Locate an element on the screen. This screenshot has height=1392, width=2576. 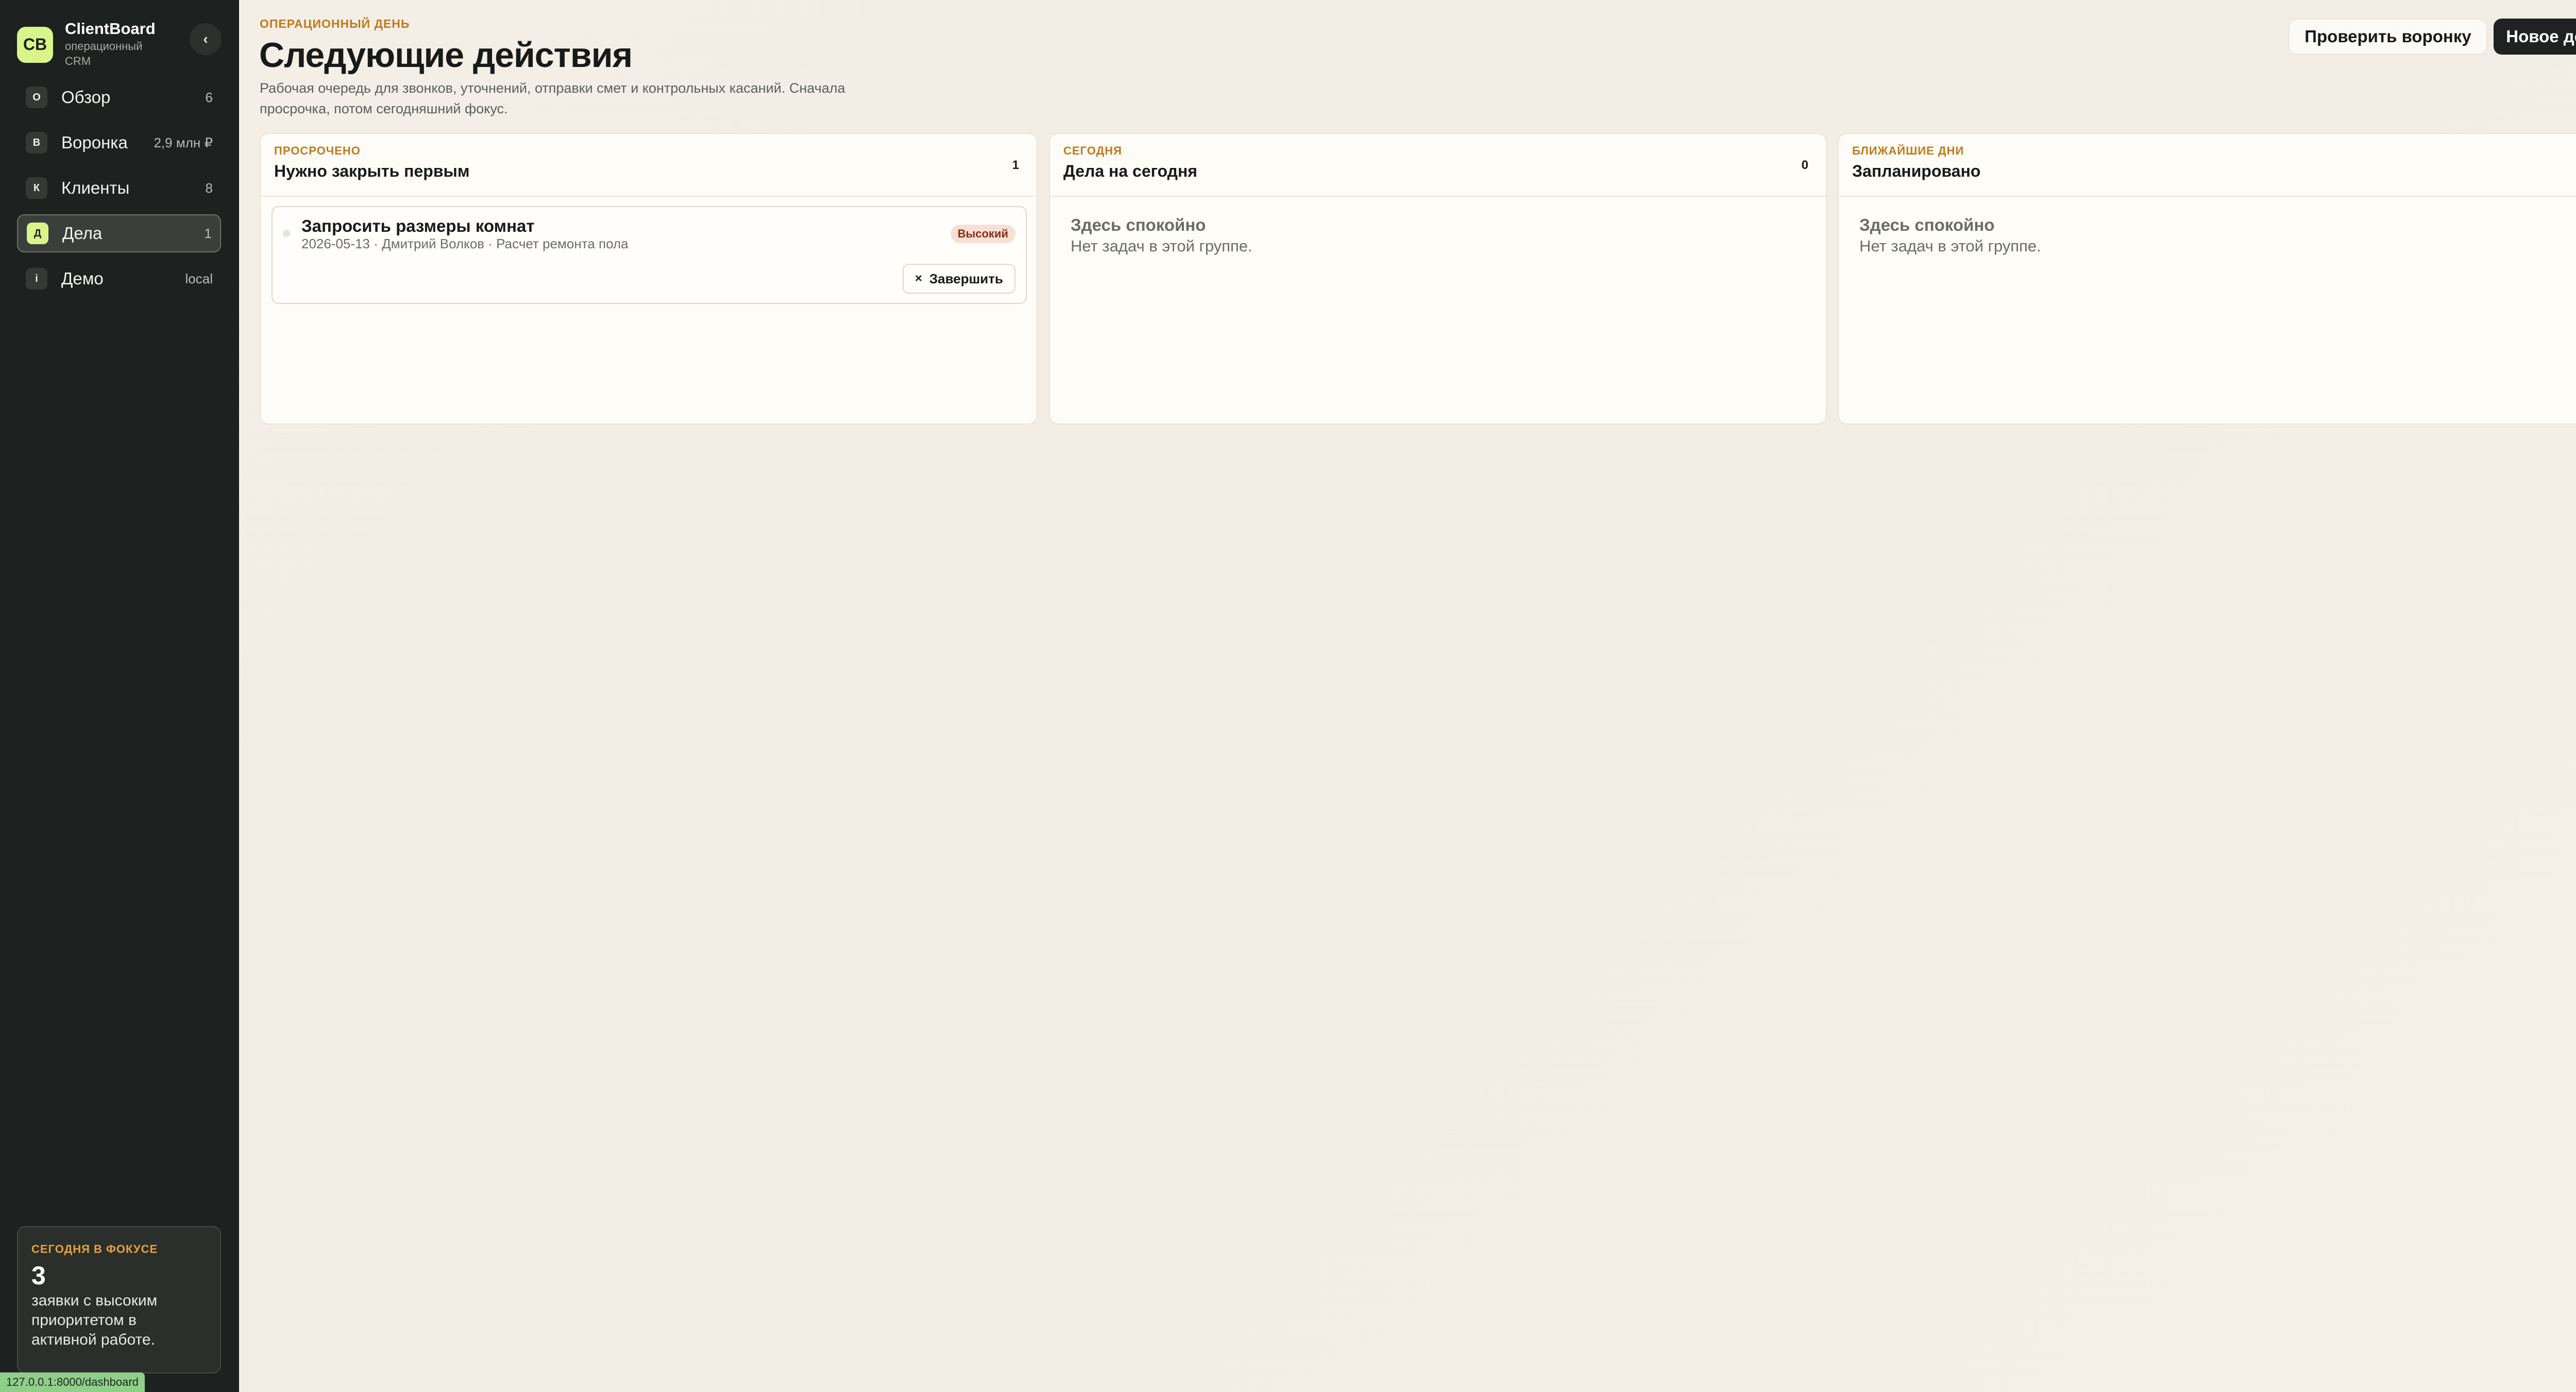
column-eyebrow: БЛИЖАЙШИЕ ДНИ is located at coordinates (1908, 150).